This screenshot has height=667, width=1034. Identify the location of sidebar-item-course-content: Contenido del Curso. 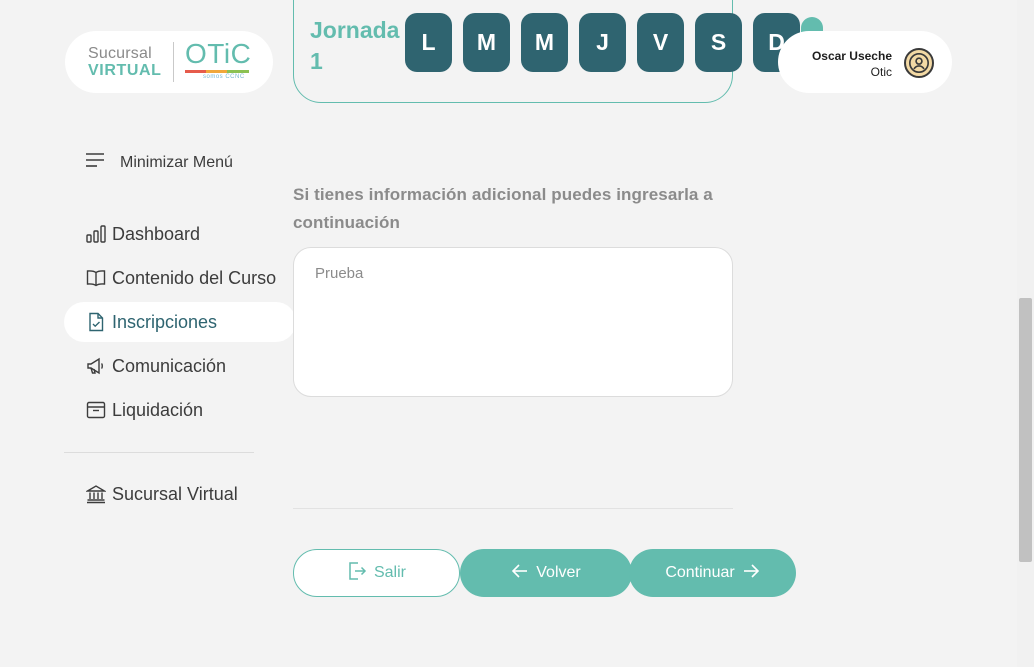
(180, 278).